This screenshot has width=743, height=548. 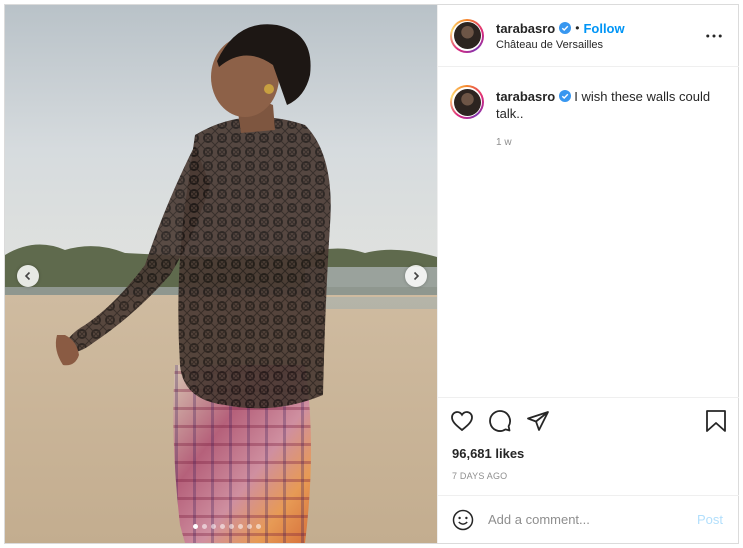 What do you see at coordinates (467, 35) in the screenshot?
I see `author-avatar` at bounding box center [467, 35].